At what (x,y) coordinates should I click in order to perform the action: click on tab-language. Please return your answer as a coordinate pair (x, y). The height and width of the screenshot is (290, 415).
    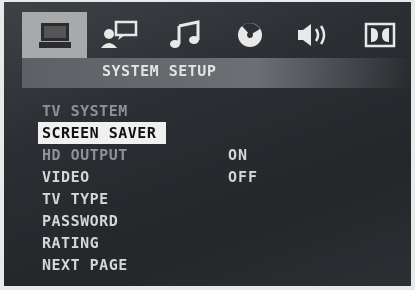
    Looking at the image, I should click on (119, 35).